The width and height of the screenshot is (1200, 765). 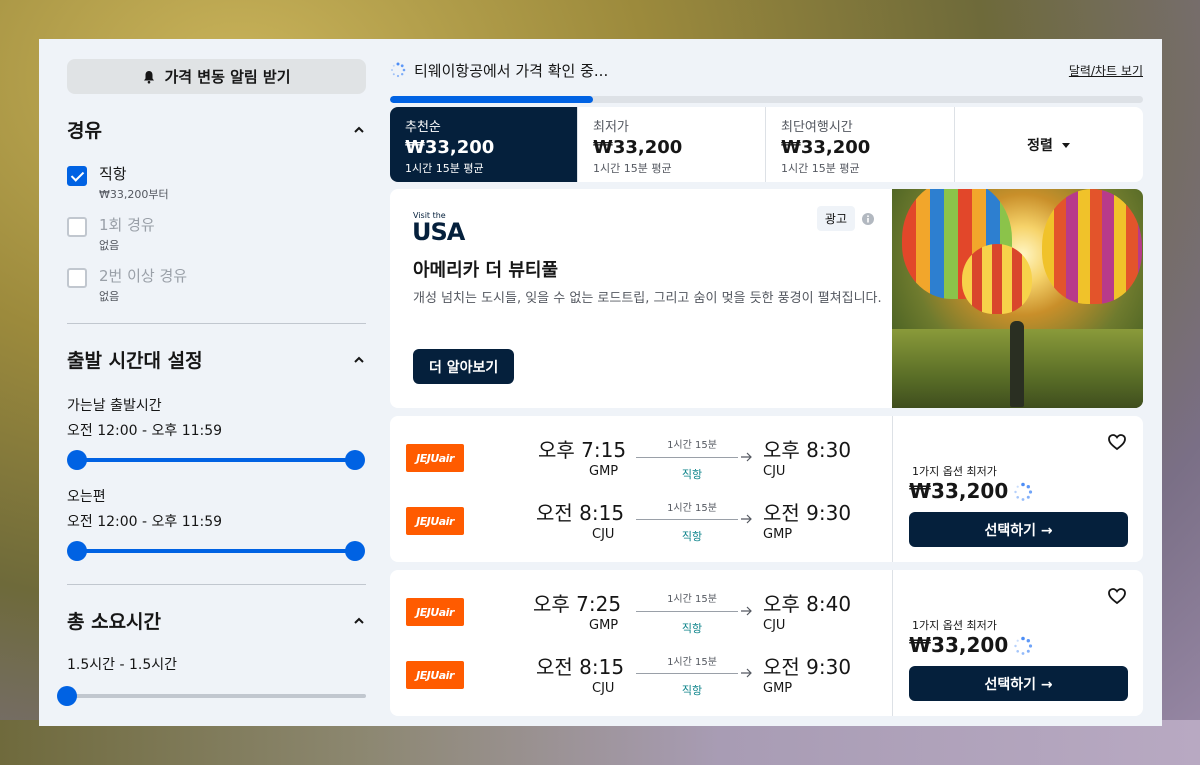 I want to click on duration-header: 총 소요시간, so click(x=216, y=620).